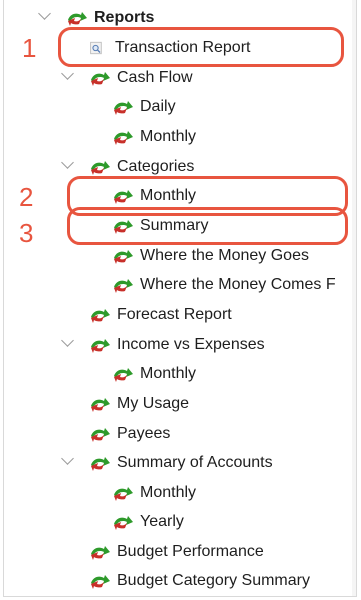 The height and width of the screenshot is (600, 361). I want to click on tree-item-where-money-comes: Where the Money Comes F, so click(224, 285).